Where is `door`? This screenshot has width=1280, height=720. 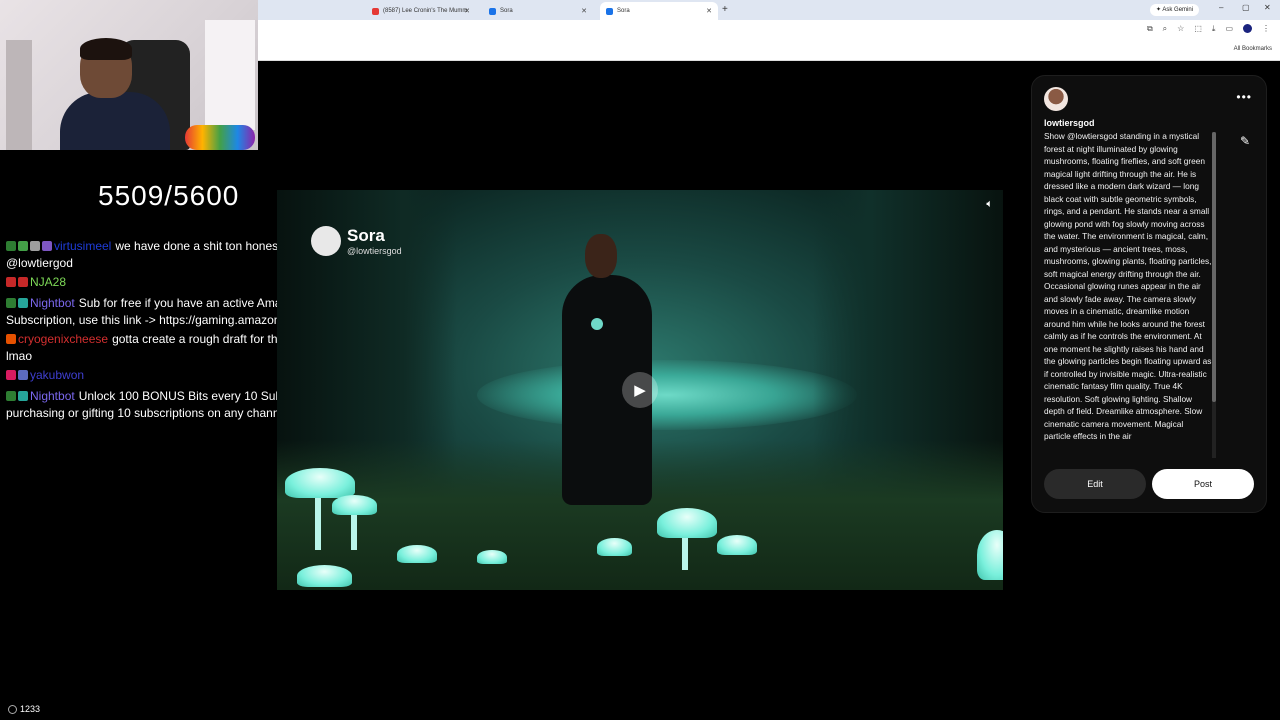 door is located at coordinates (230, 75).